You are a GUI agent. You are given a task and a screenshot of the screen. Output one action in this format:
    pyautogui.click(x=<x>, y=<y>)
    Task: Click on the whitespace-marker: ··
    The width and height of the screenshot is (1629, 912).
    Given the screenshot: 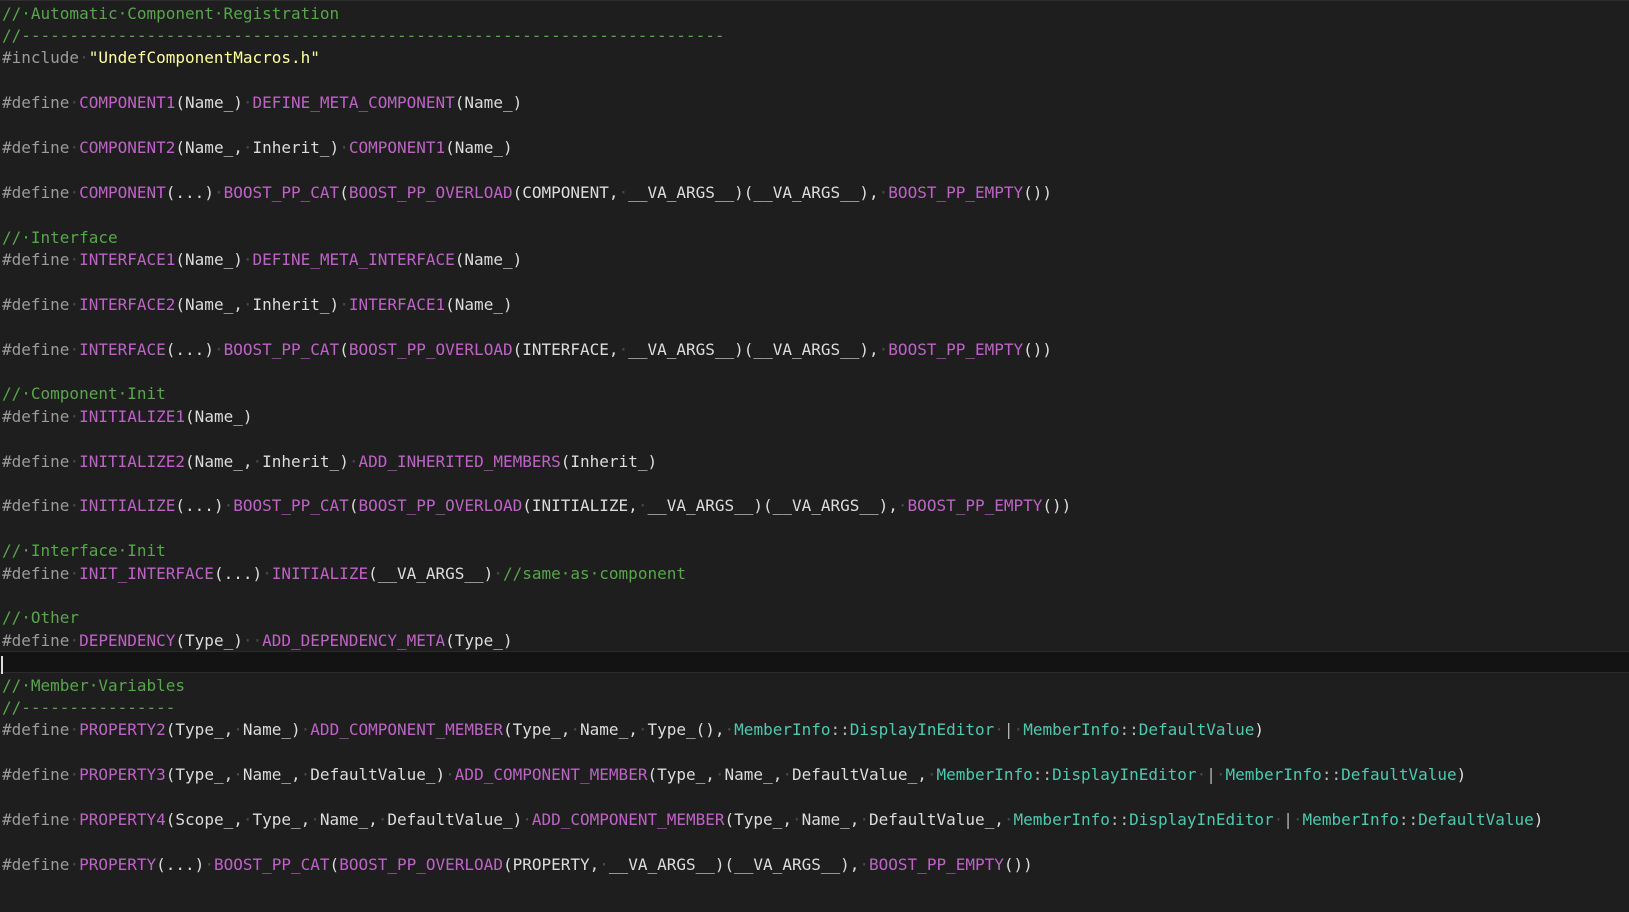 What is the action you would take?
    pyautogui.click(x=252, y=640)
    